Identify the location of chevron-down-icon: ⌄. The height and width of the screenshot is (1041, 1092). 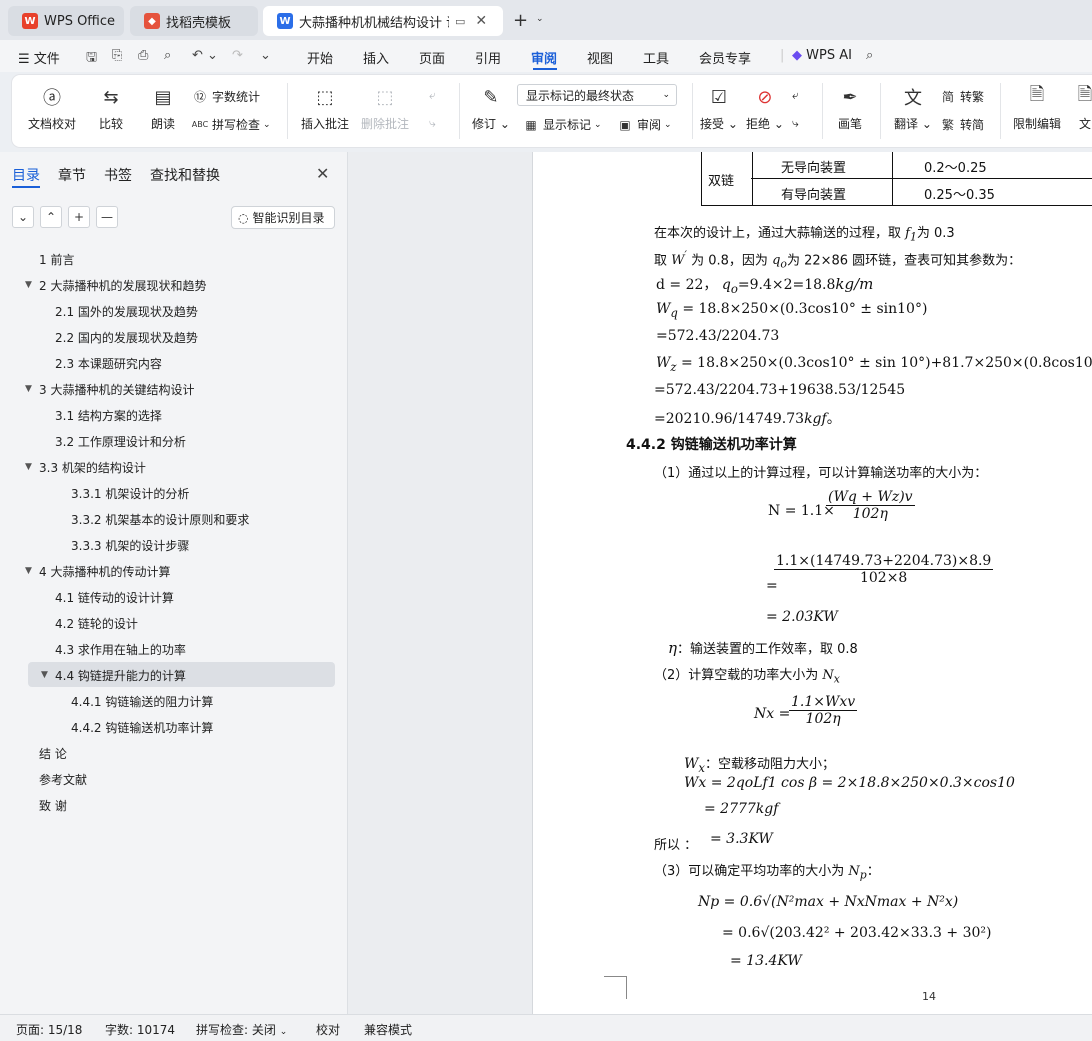
(540, 19).